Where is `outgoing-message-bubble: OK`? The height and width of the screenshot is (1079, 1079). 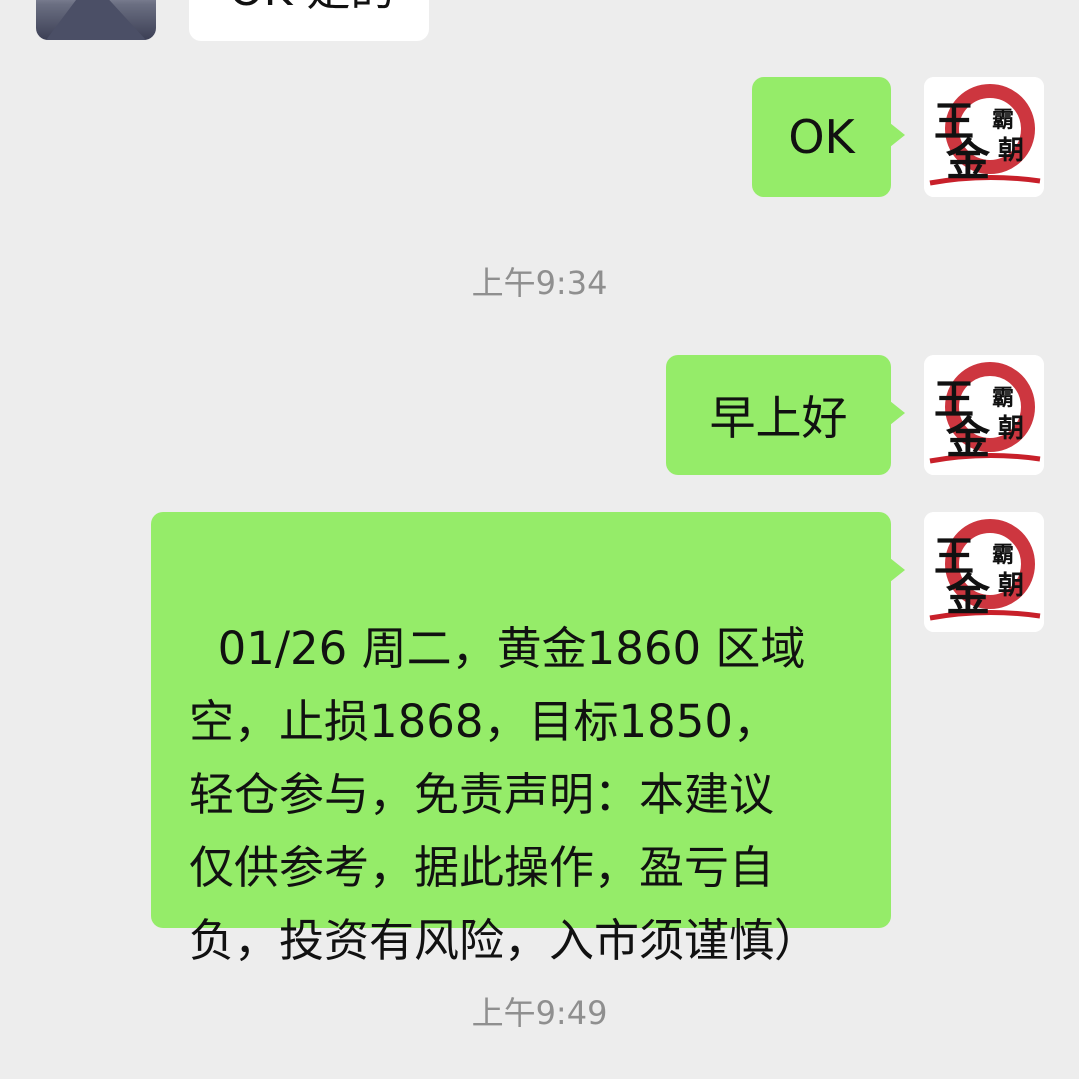 outgoing-message-bubble: OK is located at coordinates (828, 137).